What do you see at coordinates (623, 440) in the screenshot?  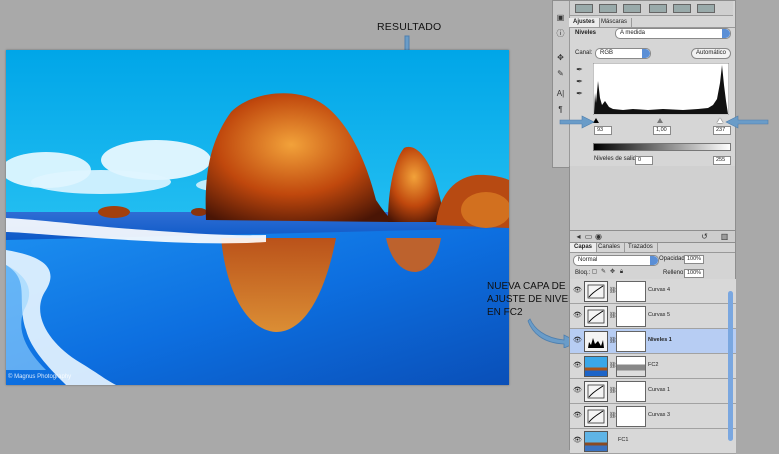 I see `layer-name: FC1` at bounding box center [623, 440].